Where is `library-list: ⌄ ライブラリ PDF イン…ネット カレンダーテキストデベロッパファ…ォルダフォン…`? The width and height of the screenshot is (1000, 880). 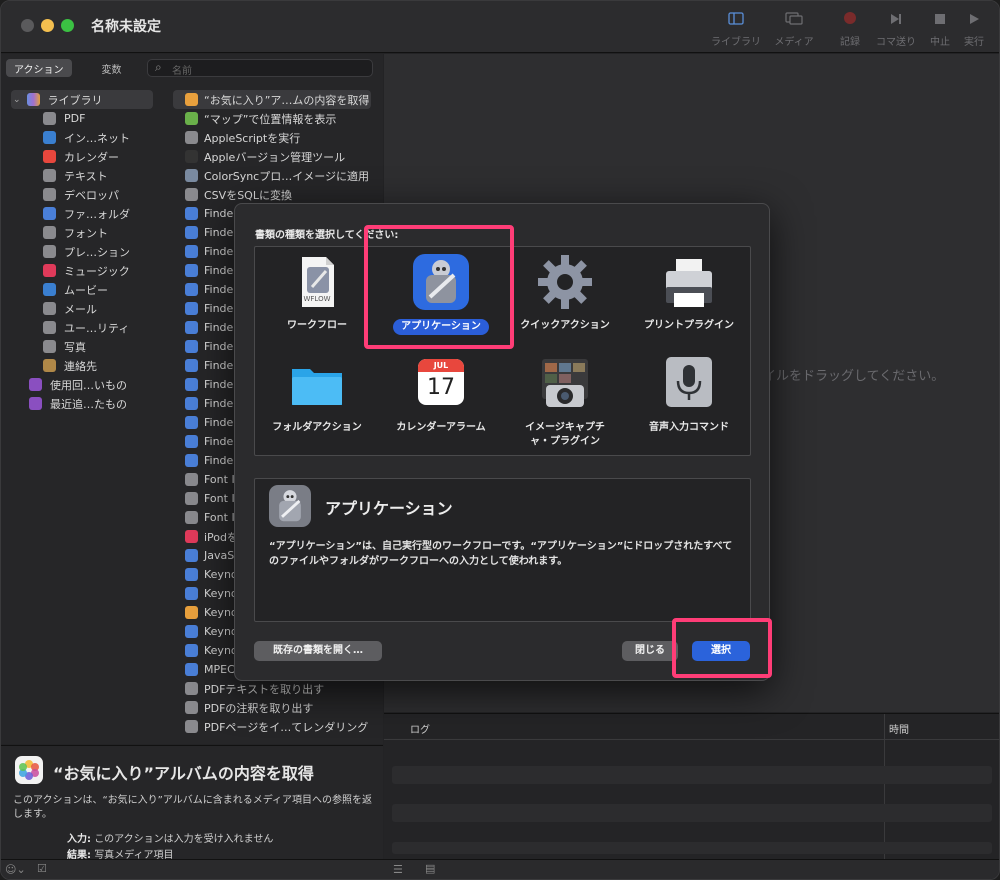 library-list: ⌄ ライブラリ PDF イン…ネット カレンダーテキストデベロッパファ…ォルダフォン… is located at coordinates (81, 251).